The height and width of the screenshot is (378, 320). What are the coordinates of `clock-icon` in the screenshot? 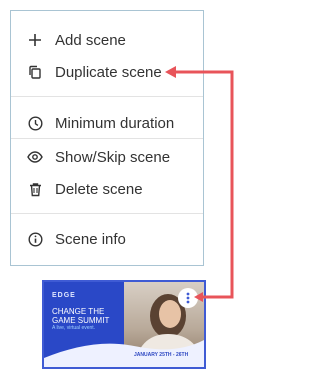 It's located at (35, 123).